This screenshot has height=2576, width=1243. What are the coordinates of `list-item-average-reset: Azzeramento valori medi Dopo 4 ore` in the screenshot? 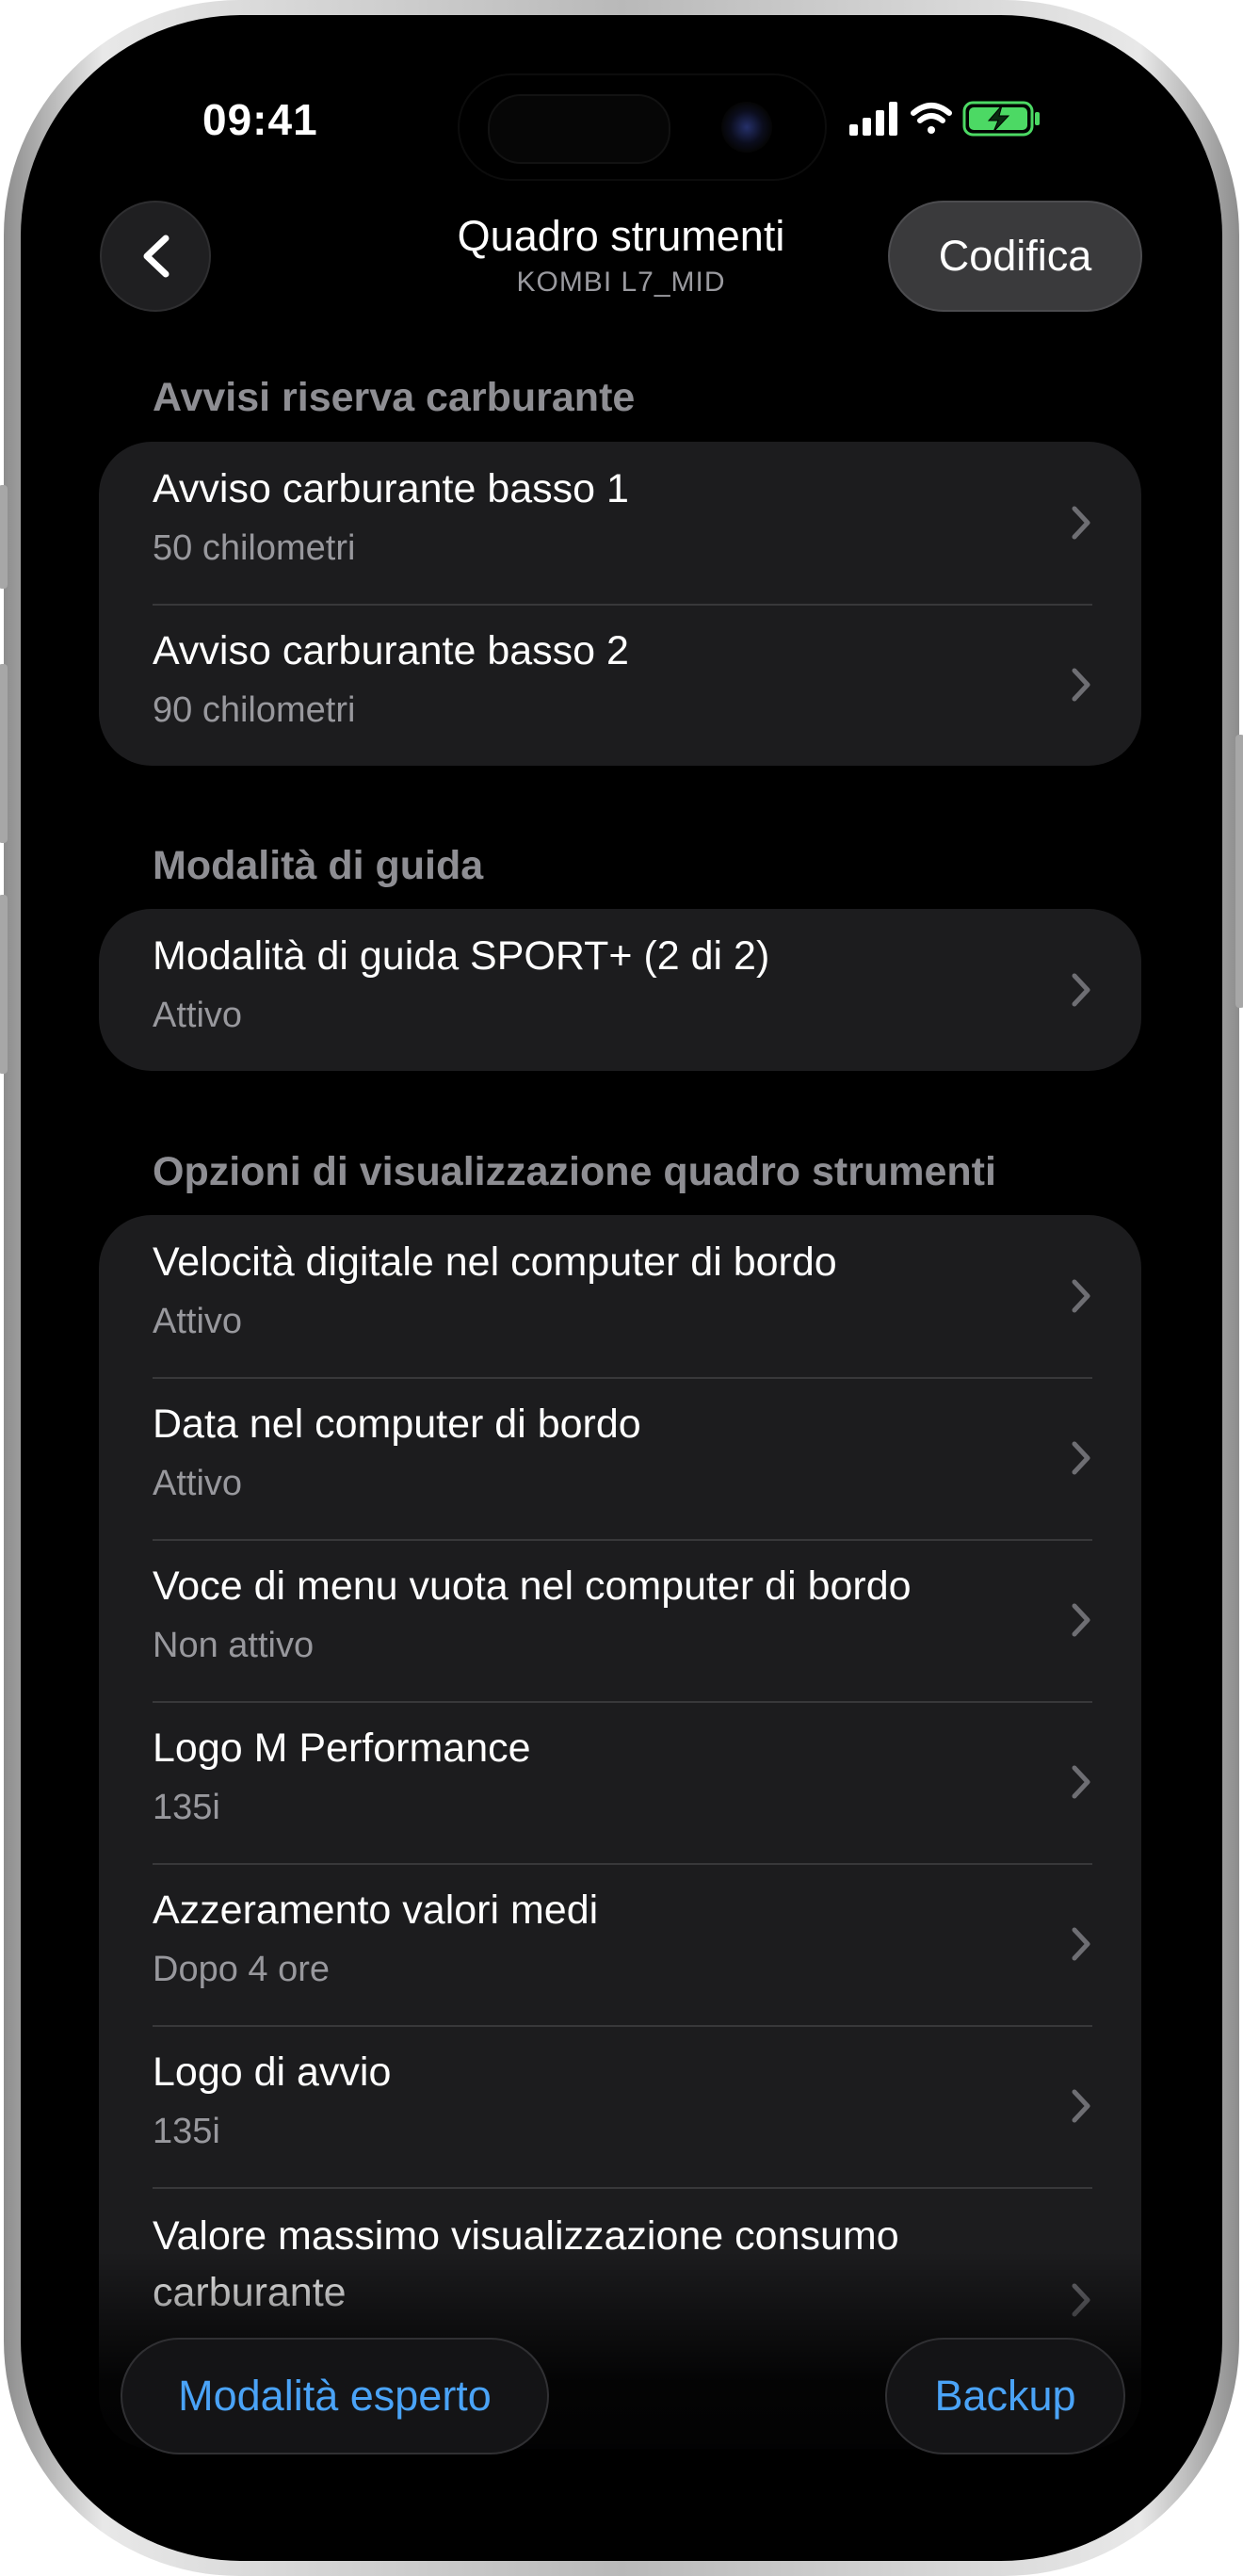 It's located at (620, 1944).